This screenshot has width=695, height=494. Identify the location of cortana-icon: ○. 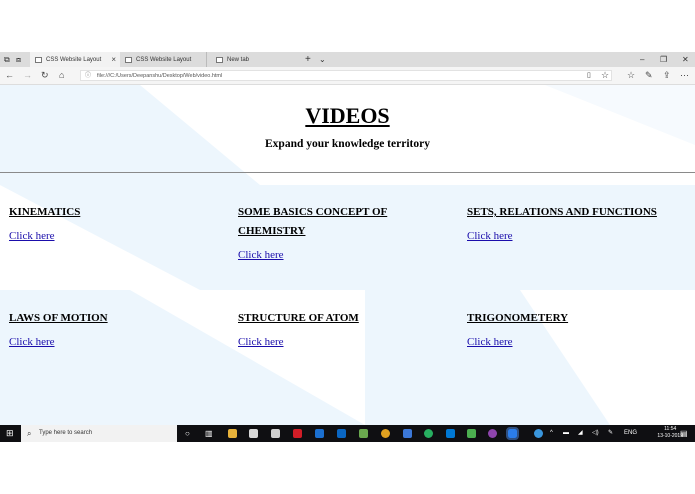
(187, 433).